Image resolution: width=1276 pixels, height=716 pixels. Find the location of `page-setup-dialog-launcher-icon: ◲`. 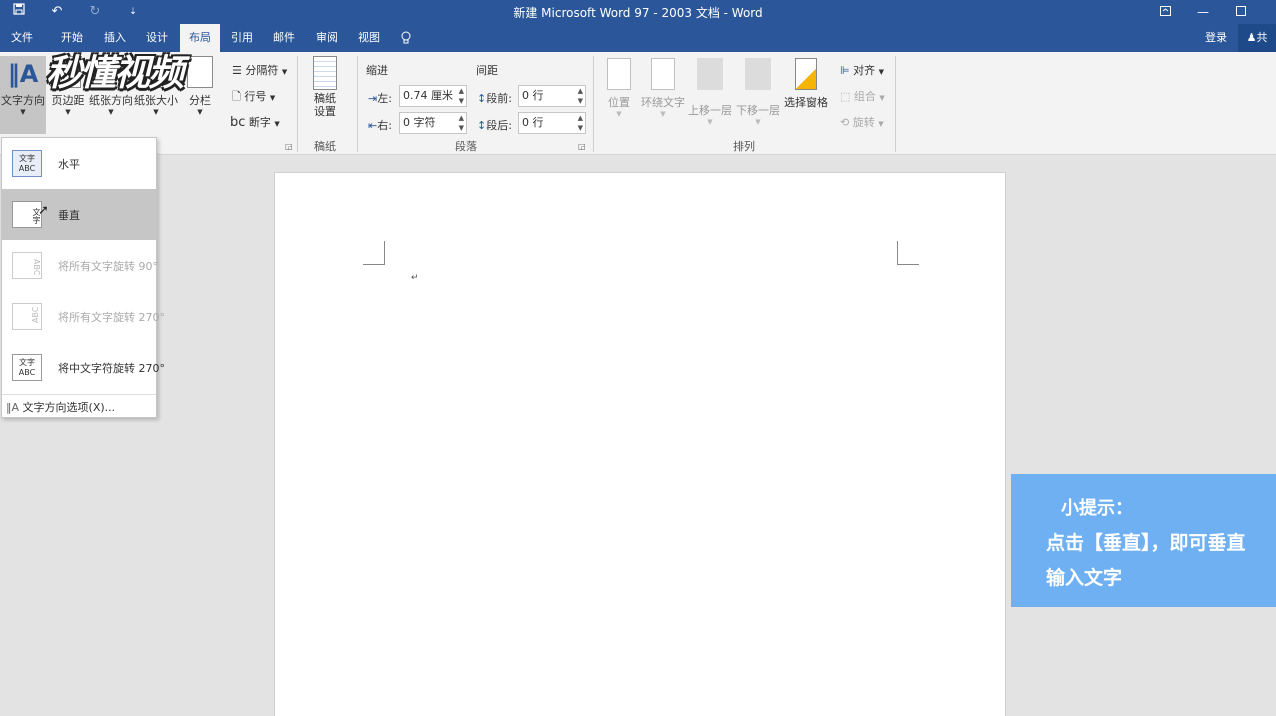

page-setup-dialog-launcher-icon: ◲ is located at coordinates (289, 146).